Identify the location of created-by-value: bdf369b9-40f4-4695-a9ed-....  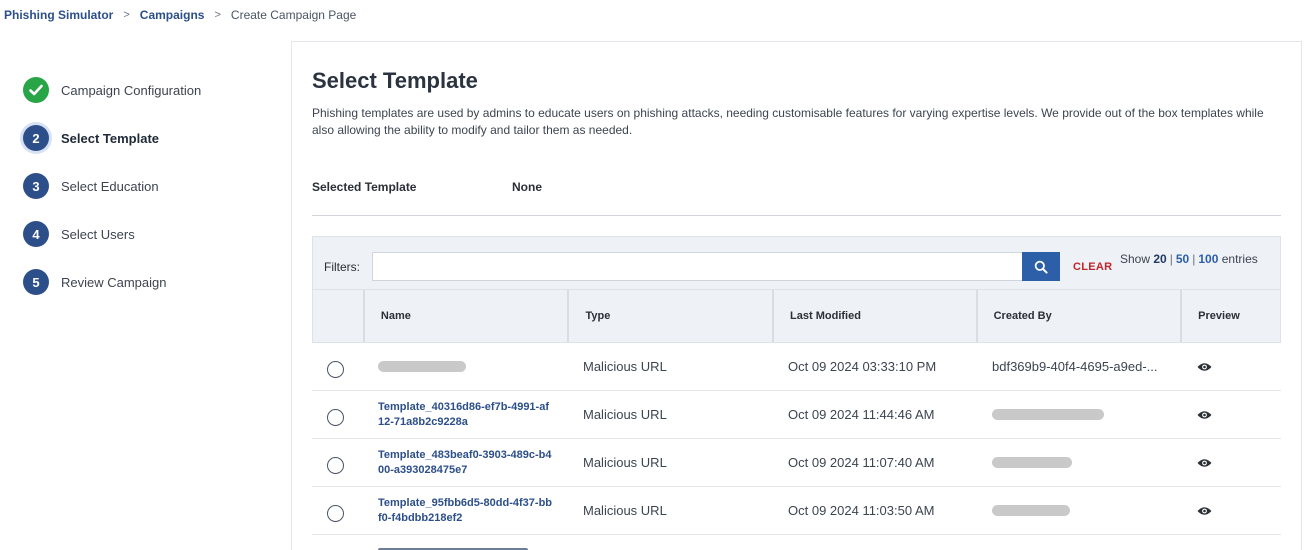
(1075, 366).